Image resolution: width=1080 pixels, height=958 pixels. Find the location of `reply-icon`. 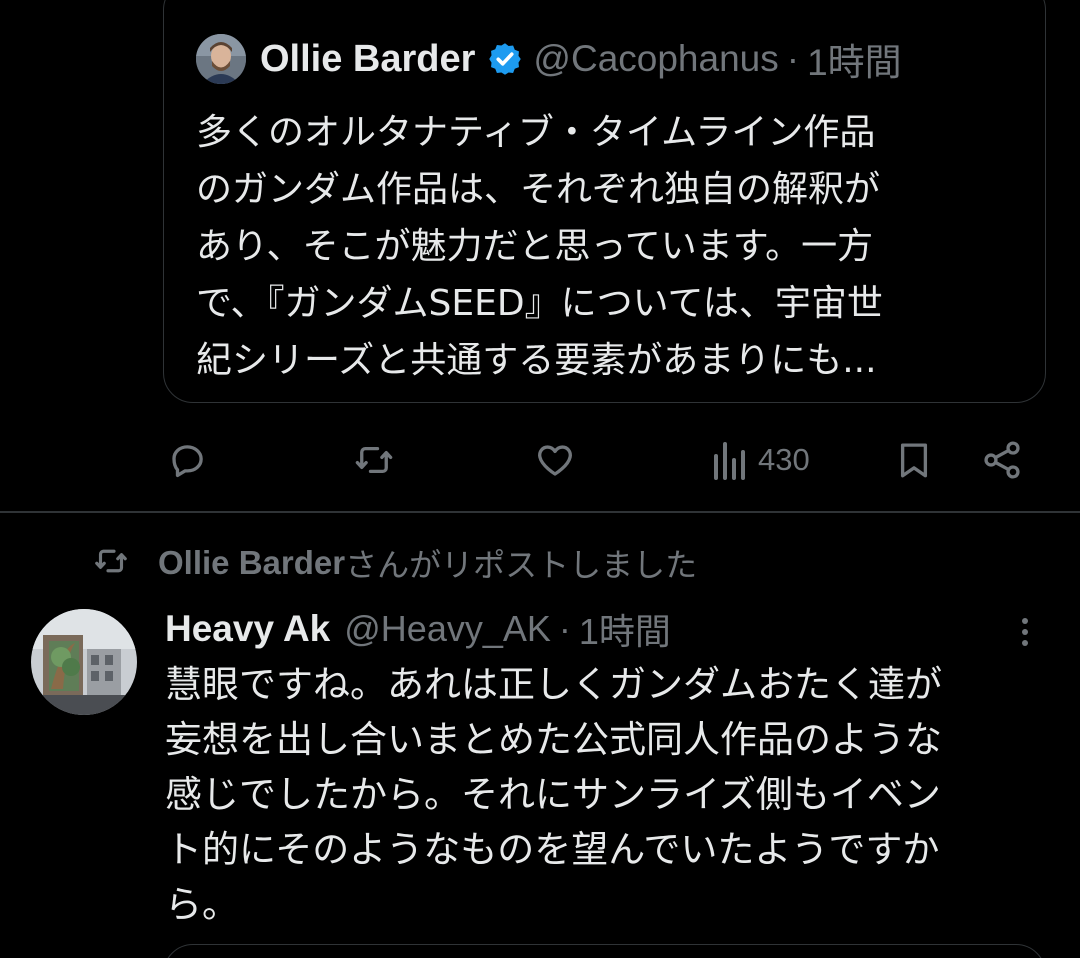

reply-icon is located at coordinates (187, 461).